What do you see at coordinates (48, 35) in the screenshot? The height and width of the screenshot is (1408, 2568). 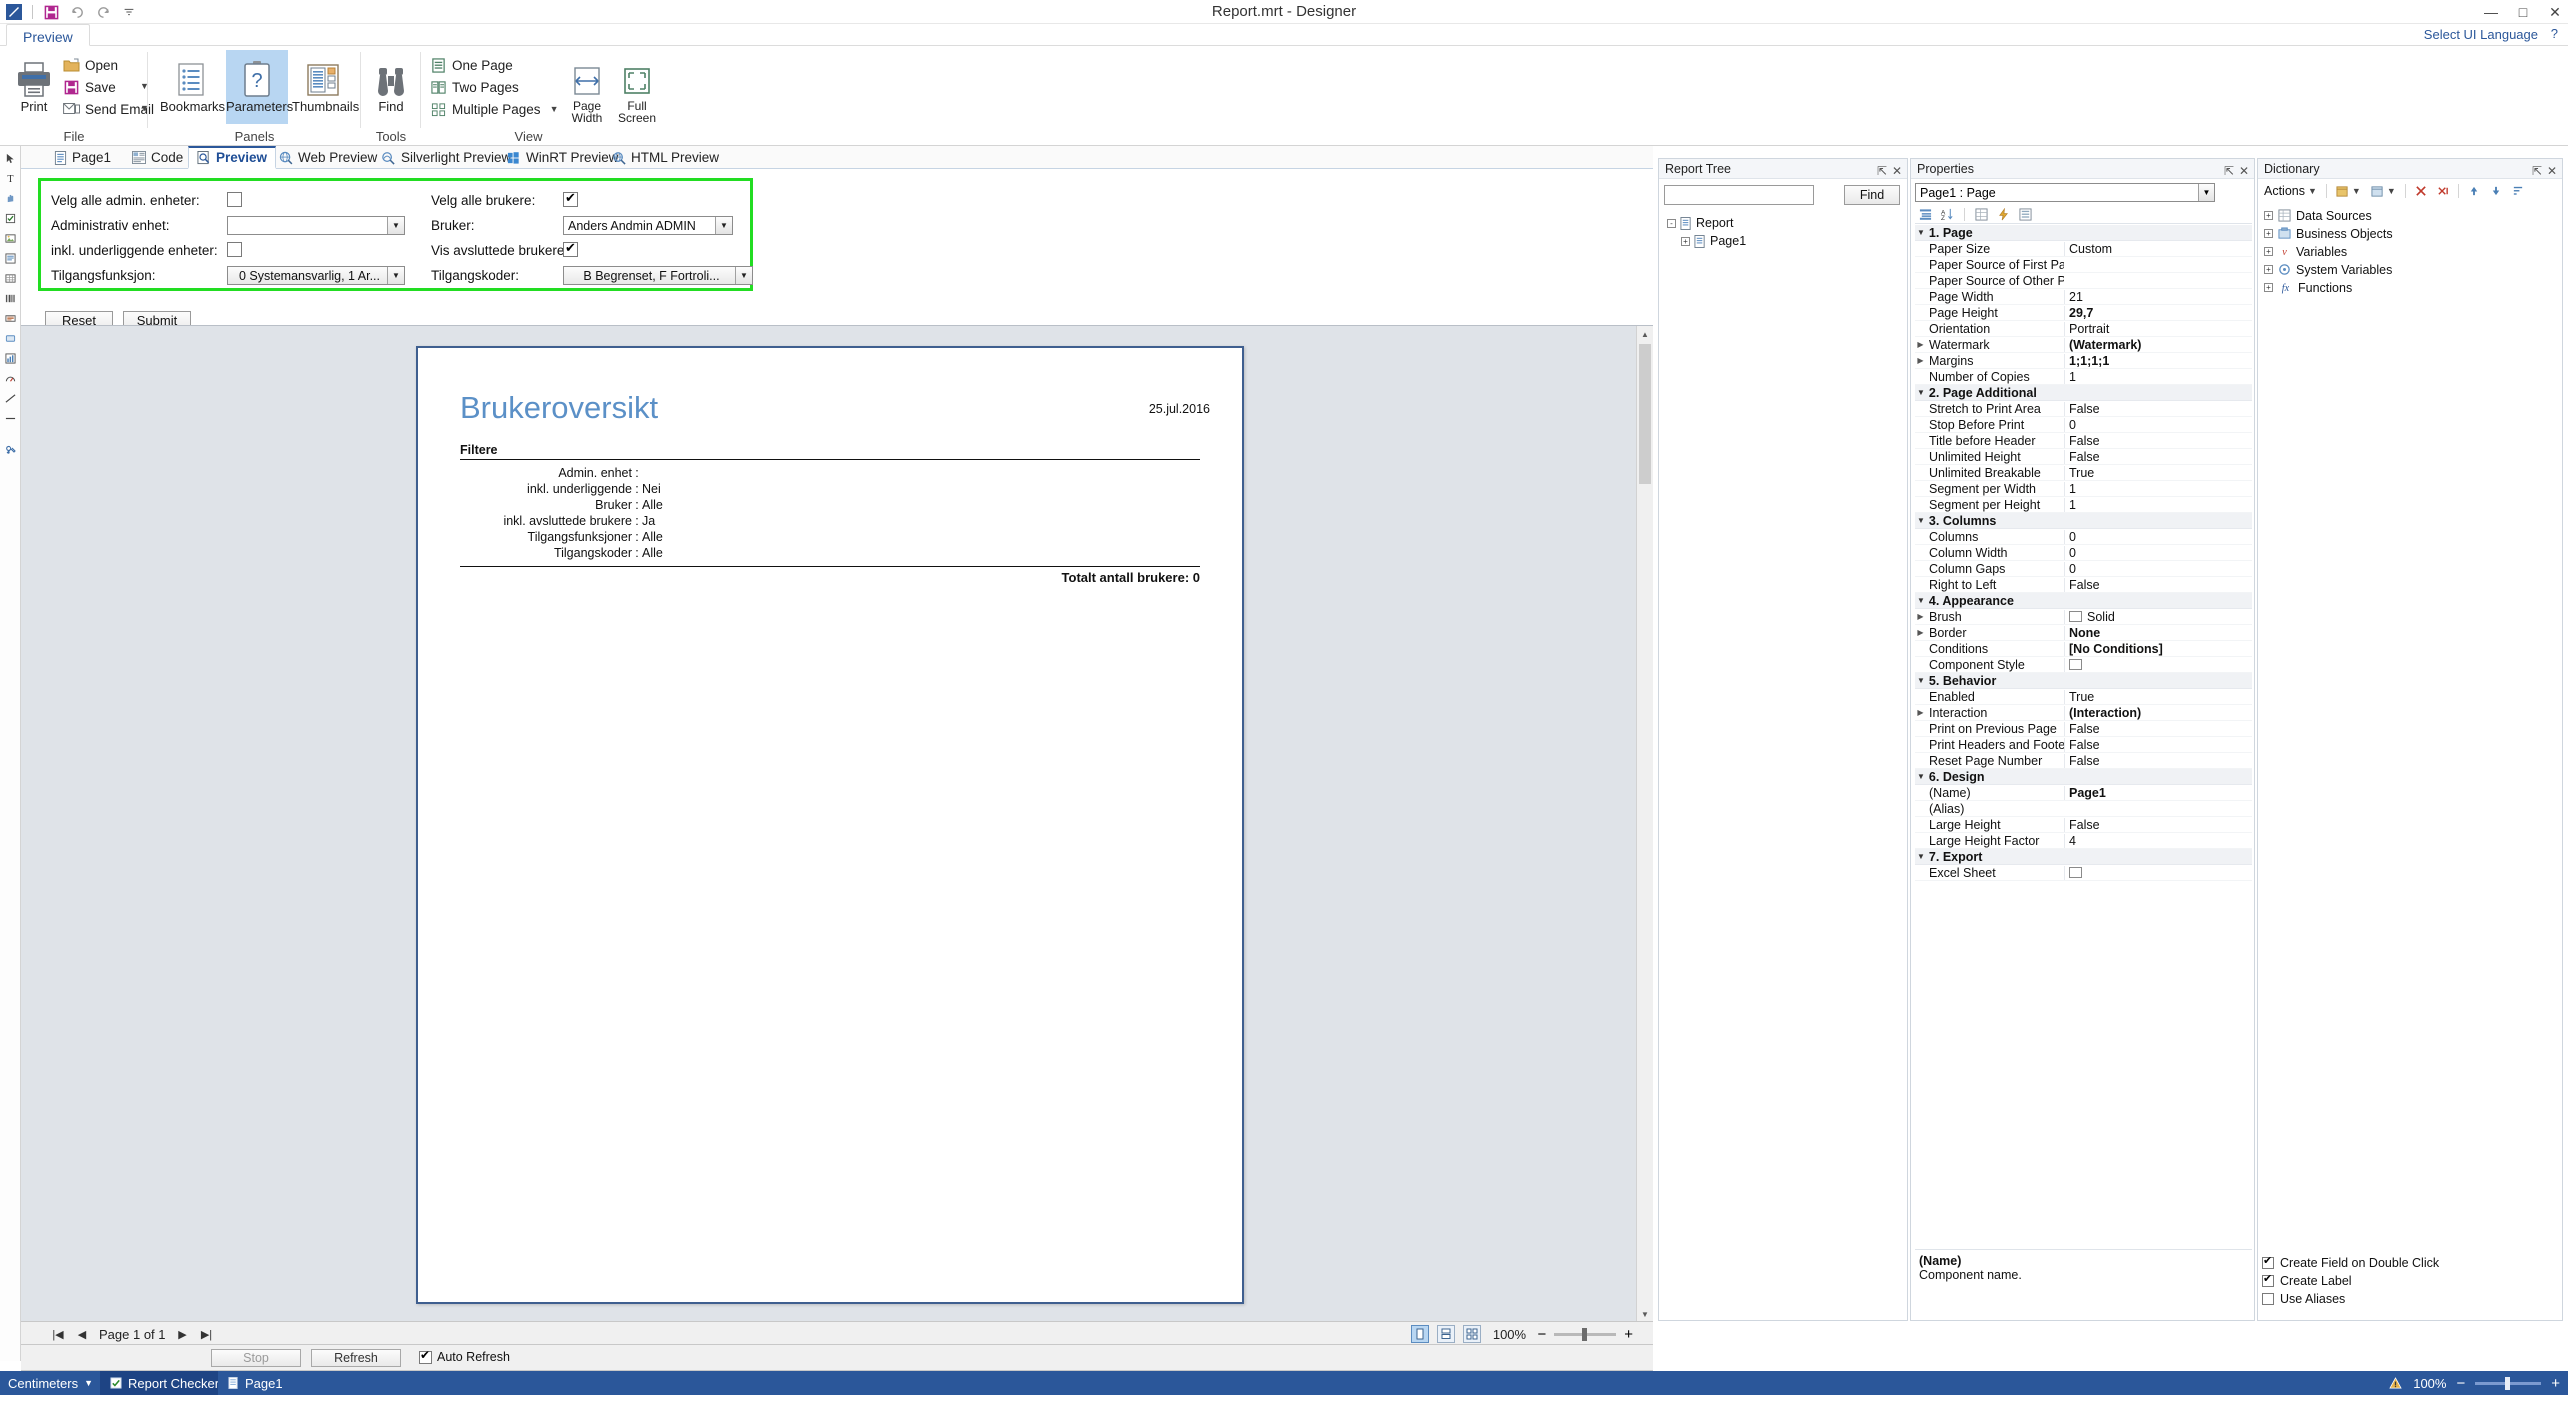 I see `ribbon-tab-preview: Preview` at bounding box center [48, 35].